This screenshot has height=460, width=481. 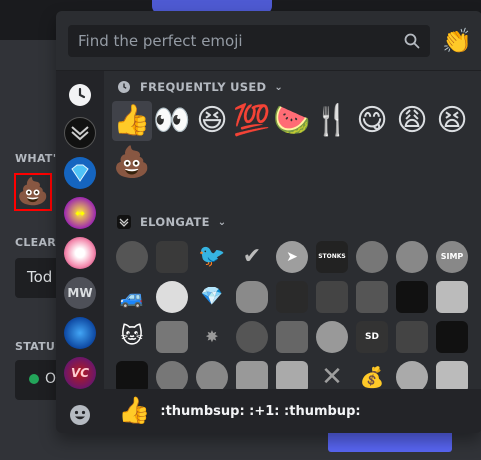 I want to click on custom-emoji-coin, so click(x=332, y=337).